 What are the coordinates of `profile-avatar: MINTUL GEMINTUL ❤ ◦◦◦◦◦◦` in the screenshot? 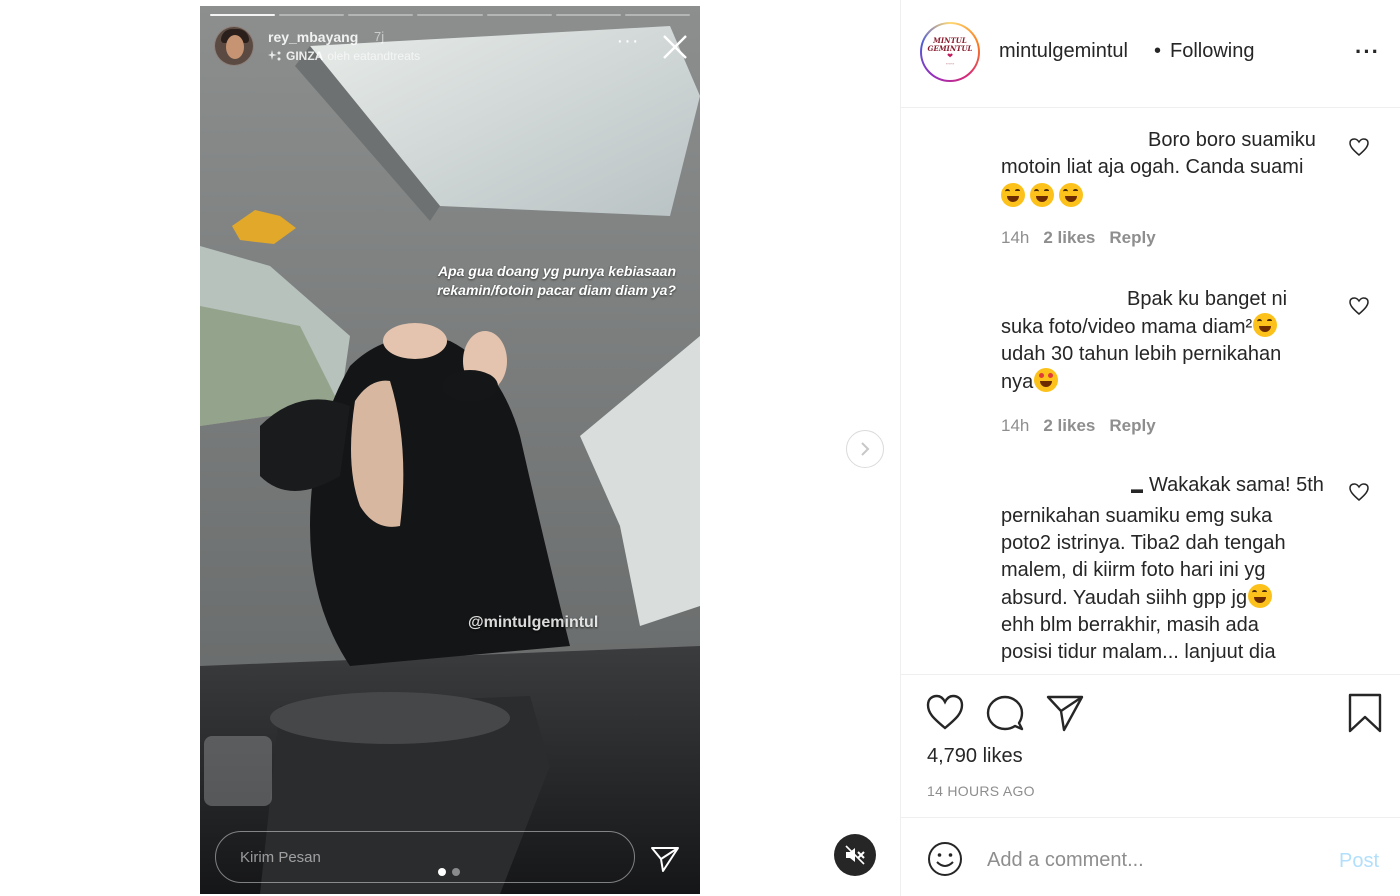 It's located at (950, 52).